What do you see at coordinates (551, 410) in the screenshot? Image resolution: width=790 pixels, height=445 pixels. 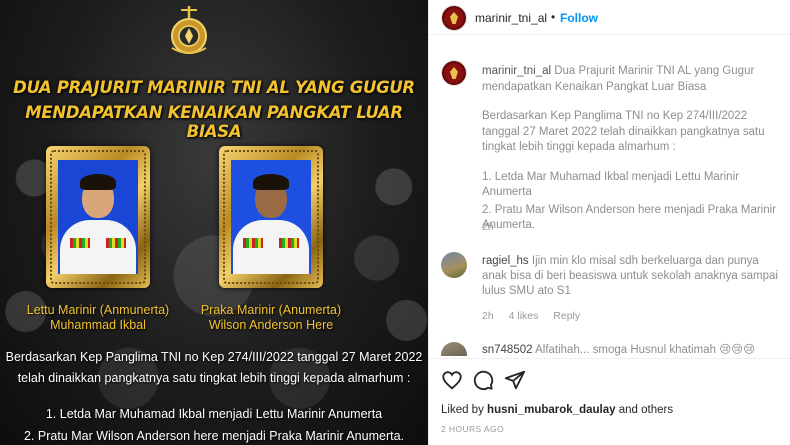 I see `liked-by-user: husni_mubarok_daulay` at bounding box center [551, 410].